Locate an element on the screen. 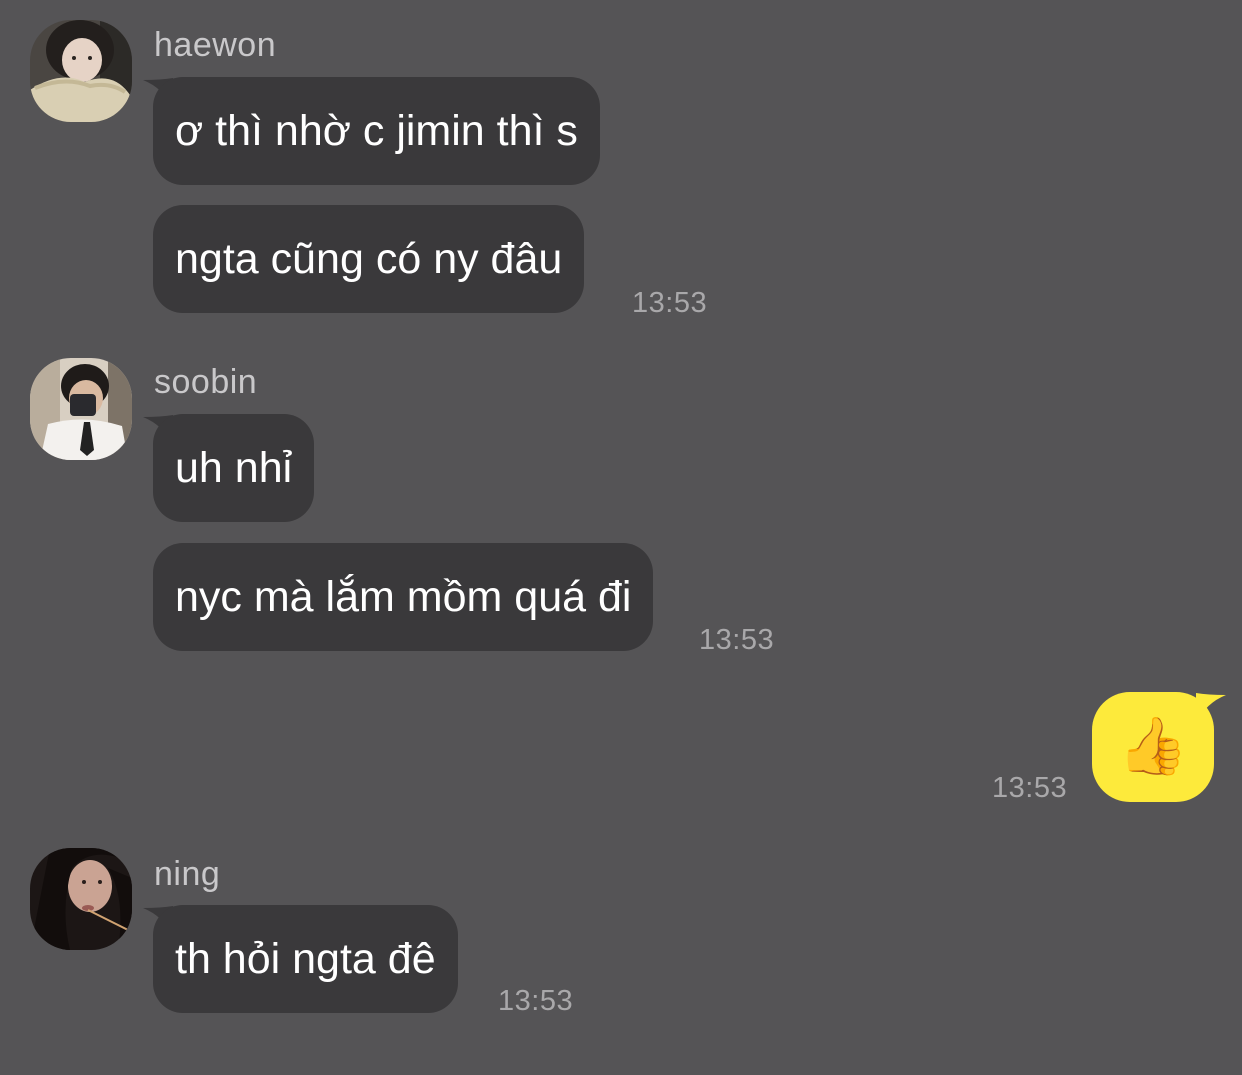 The image size is (1242, 1075). message-bubble: nyc mà lắm mồm quá đi is located at coordinates (403, 597).